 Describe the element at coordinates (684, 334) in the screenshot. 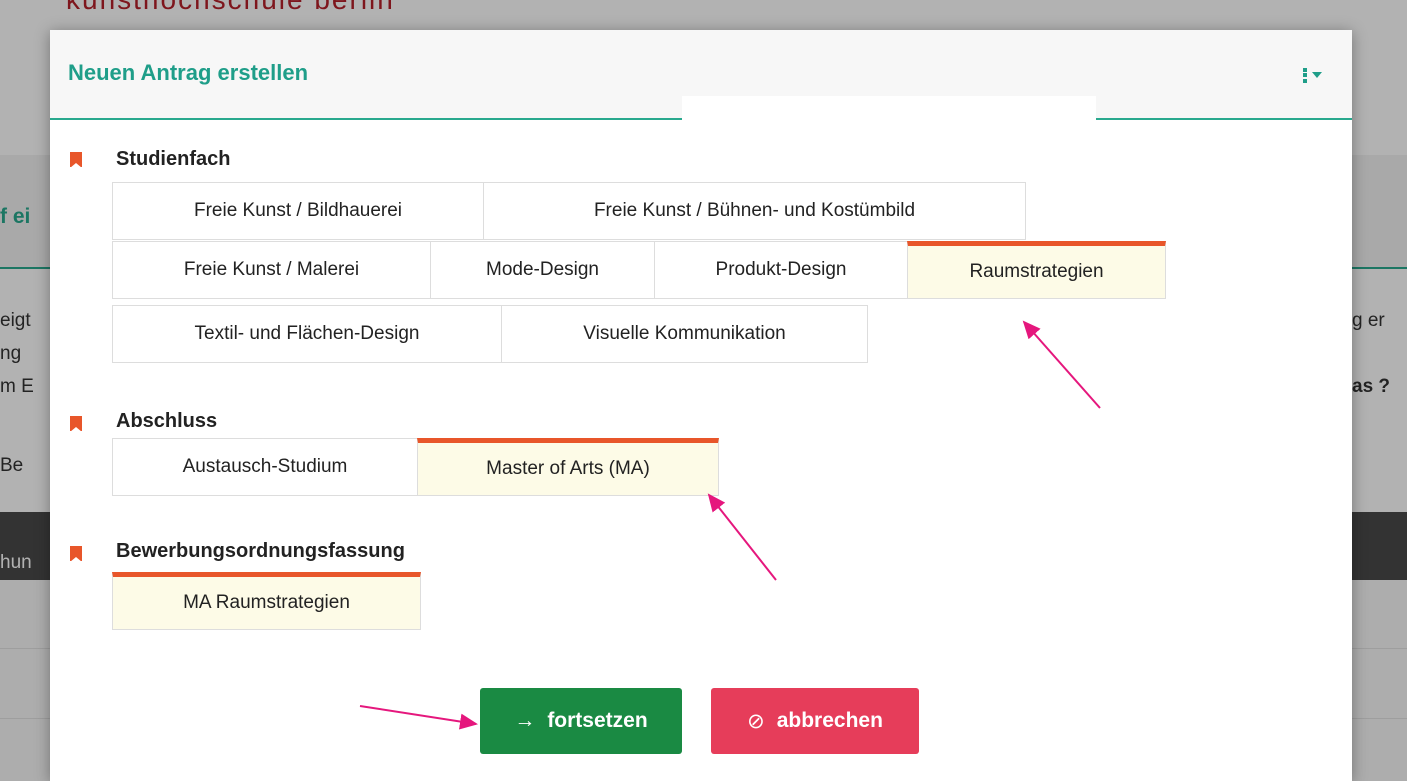

I see `studienfach-option: Visuelle Kommunikation` at that location.